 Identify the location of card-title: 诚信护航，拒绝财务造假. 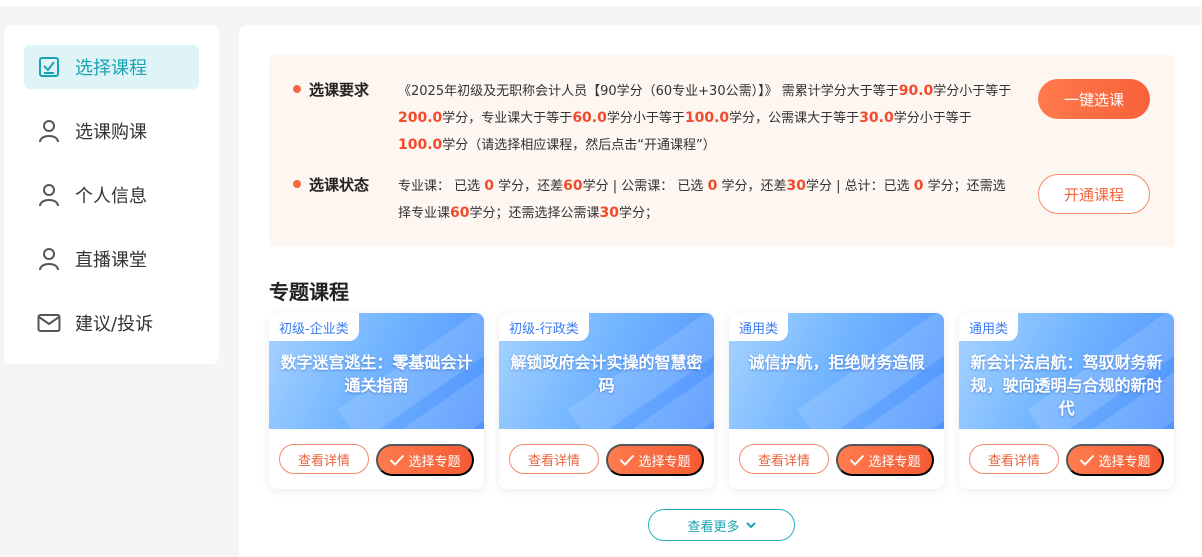
(836, 362).